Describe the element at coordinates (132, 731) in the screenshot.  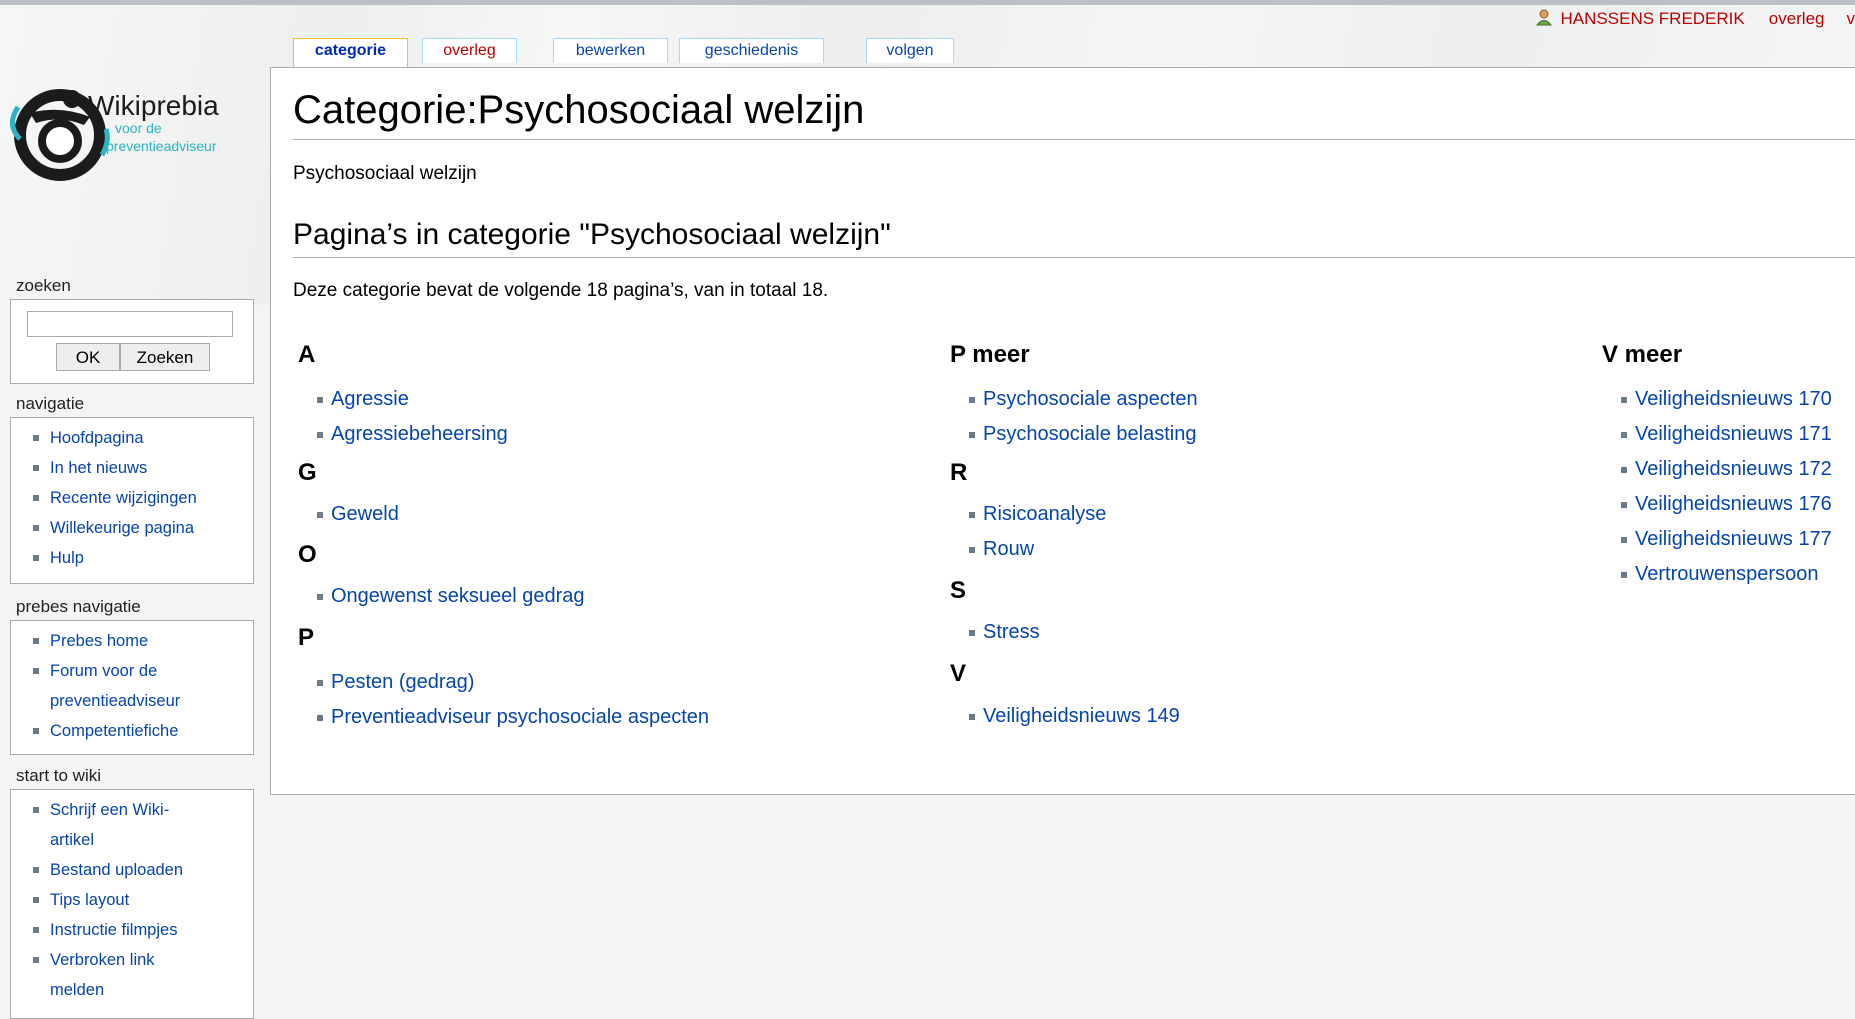
I see `prebes-item-competentiefiche: Competentiefiche` at that location.